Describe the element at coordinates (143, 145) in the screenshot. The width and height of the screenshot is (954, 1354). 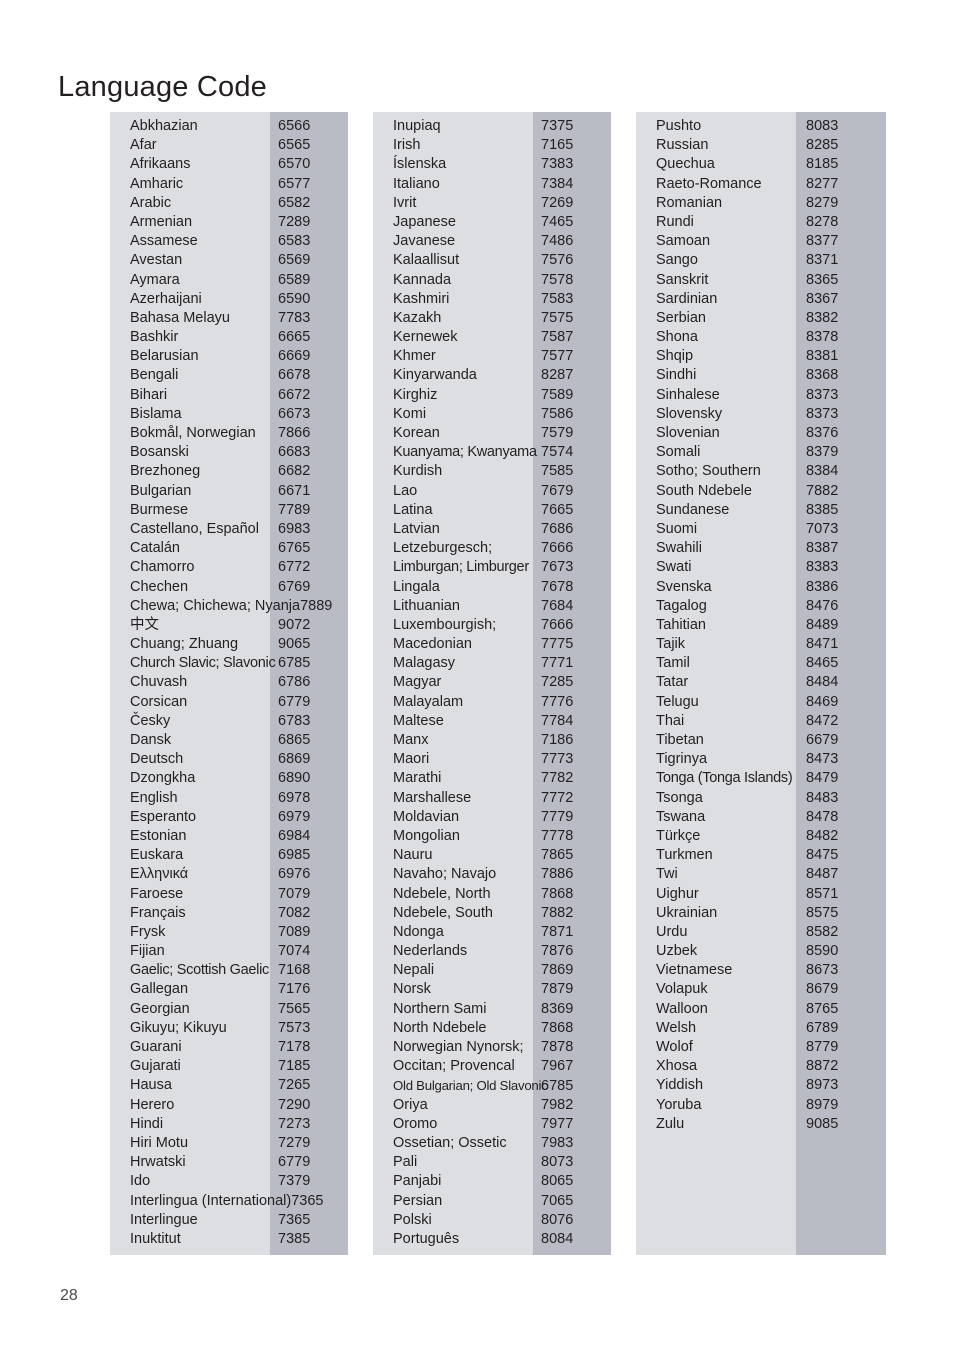
I see `language-name: Afar` at that location.